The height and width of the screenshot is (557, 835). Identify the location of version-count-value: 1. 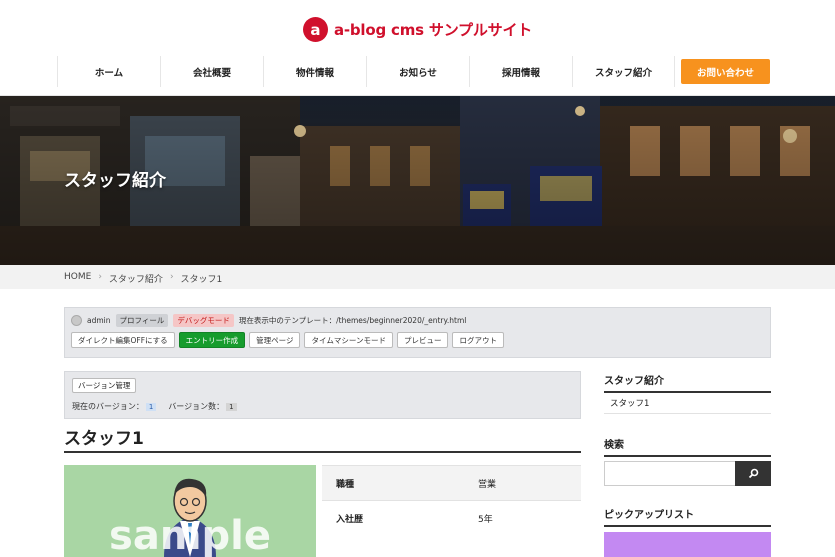
(231, 407).